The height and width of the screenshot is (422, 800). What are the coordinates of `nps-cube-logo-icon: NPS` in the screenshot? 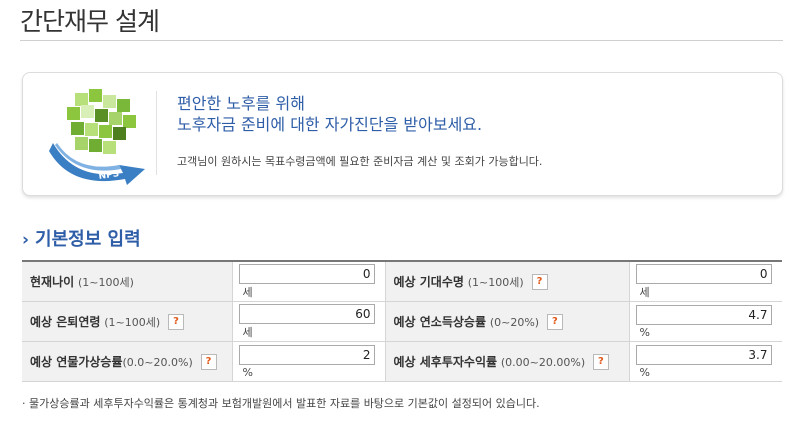 It's located at (97, 137).